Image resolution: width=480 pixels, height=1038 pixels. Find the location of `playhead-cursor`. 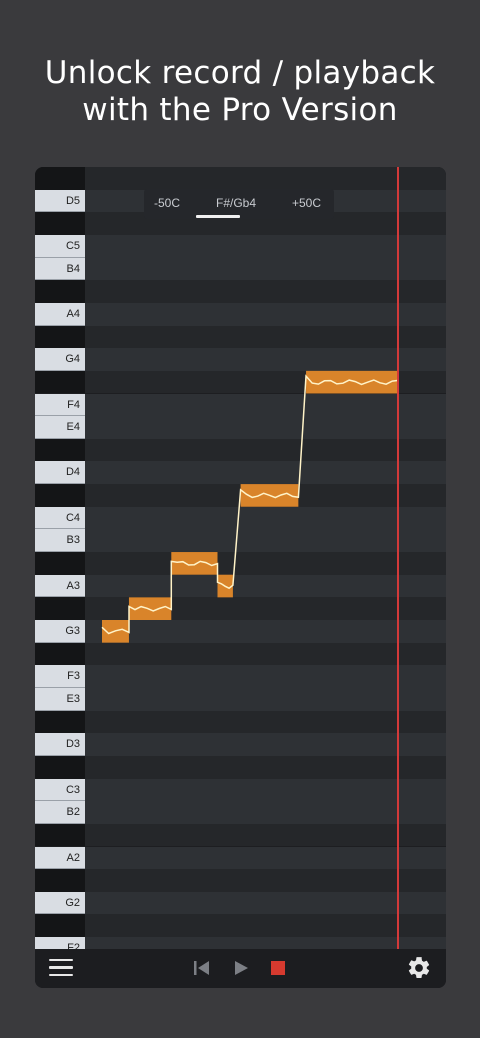

playhead-cursor is located at coordinates (398, 558).